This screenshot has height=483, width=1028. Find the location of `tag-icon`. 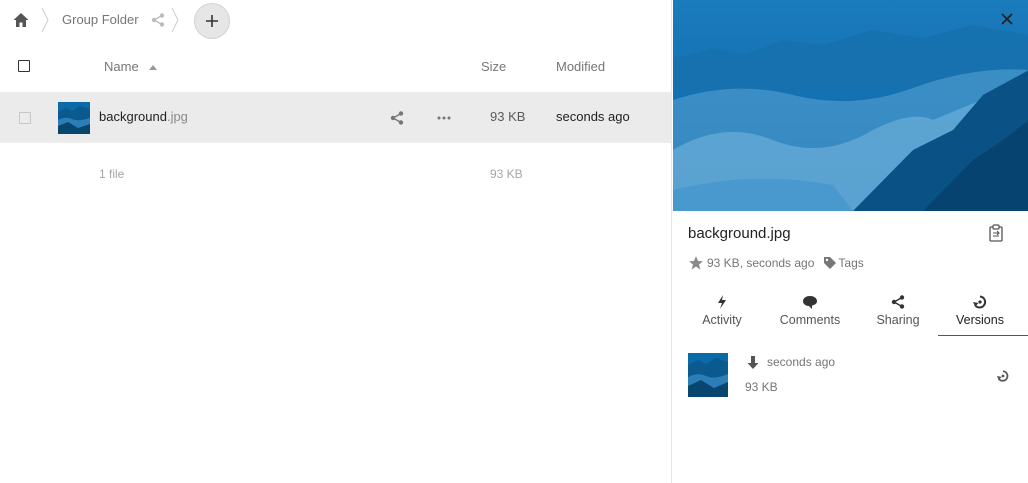

tag-icon is located at coordinates (830, 263).